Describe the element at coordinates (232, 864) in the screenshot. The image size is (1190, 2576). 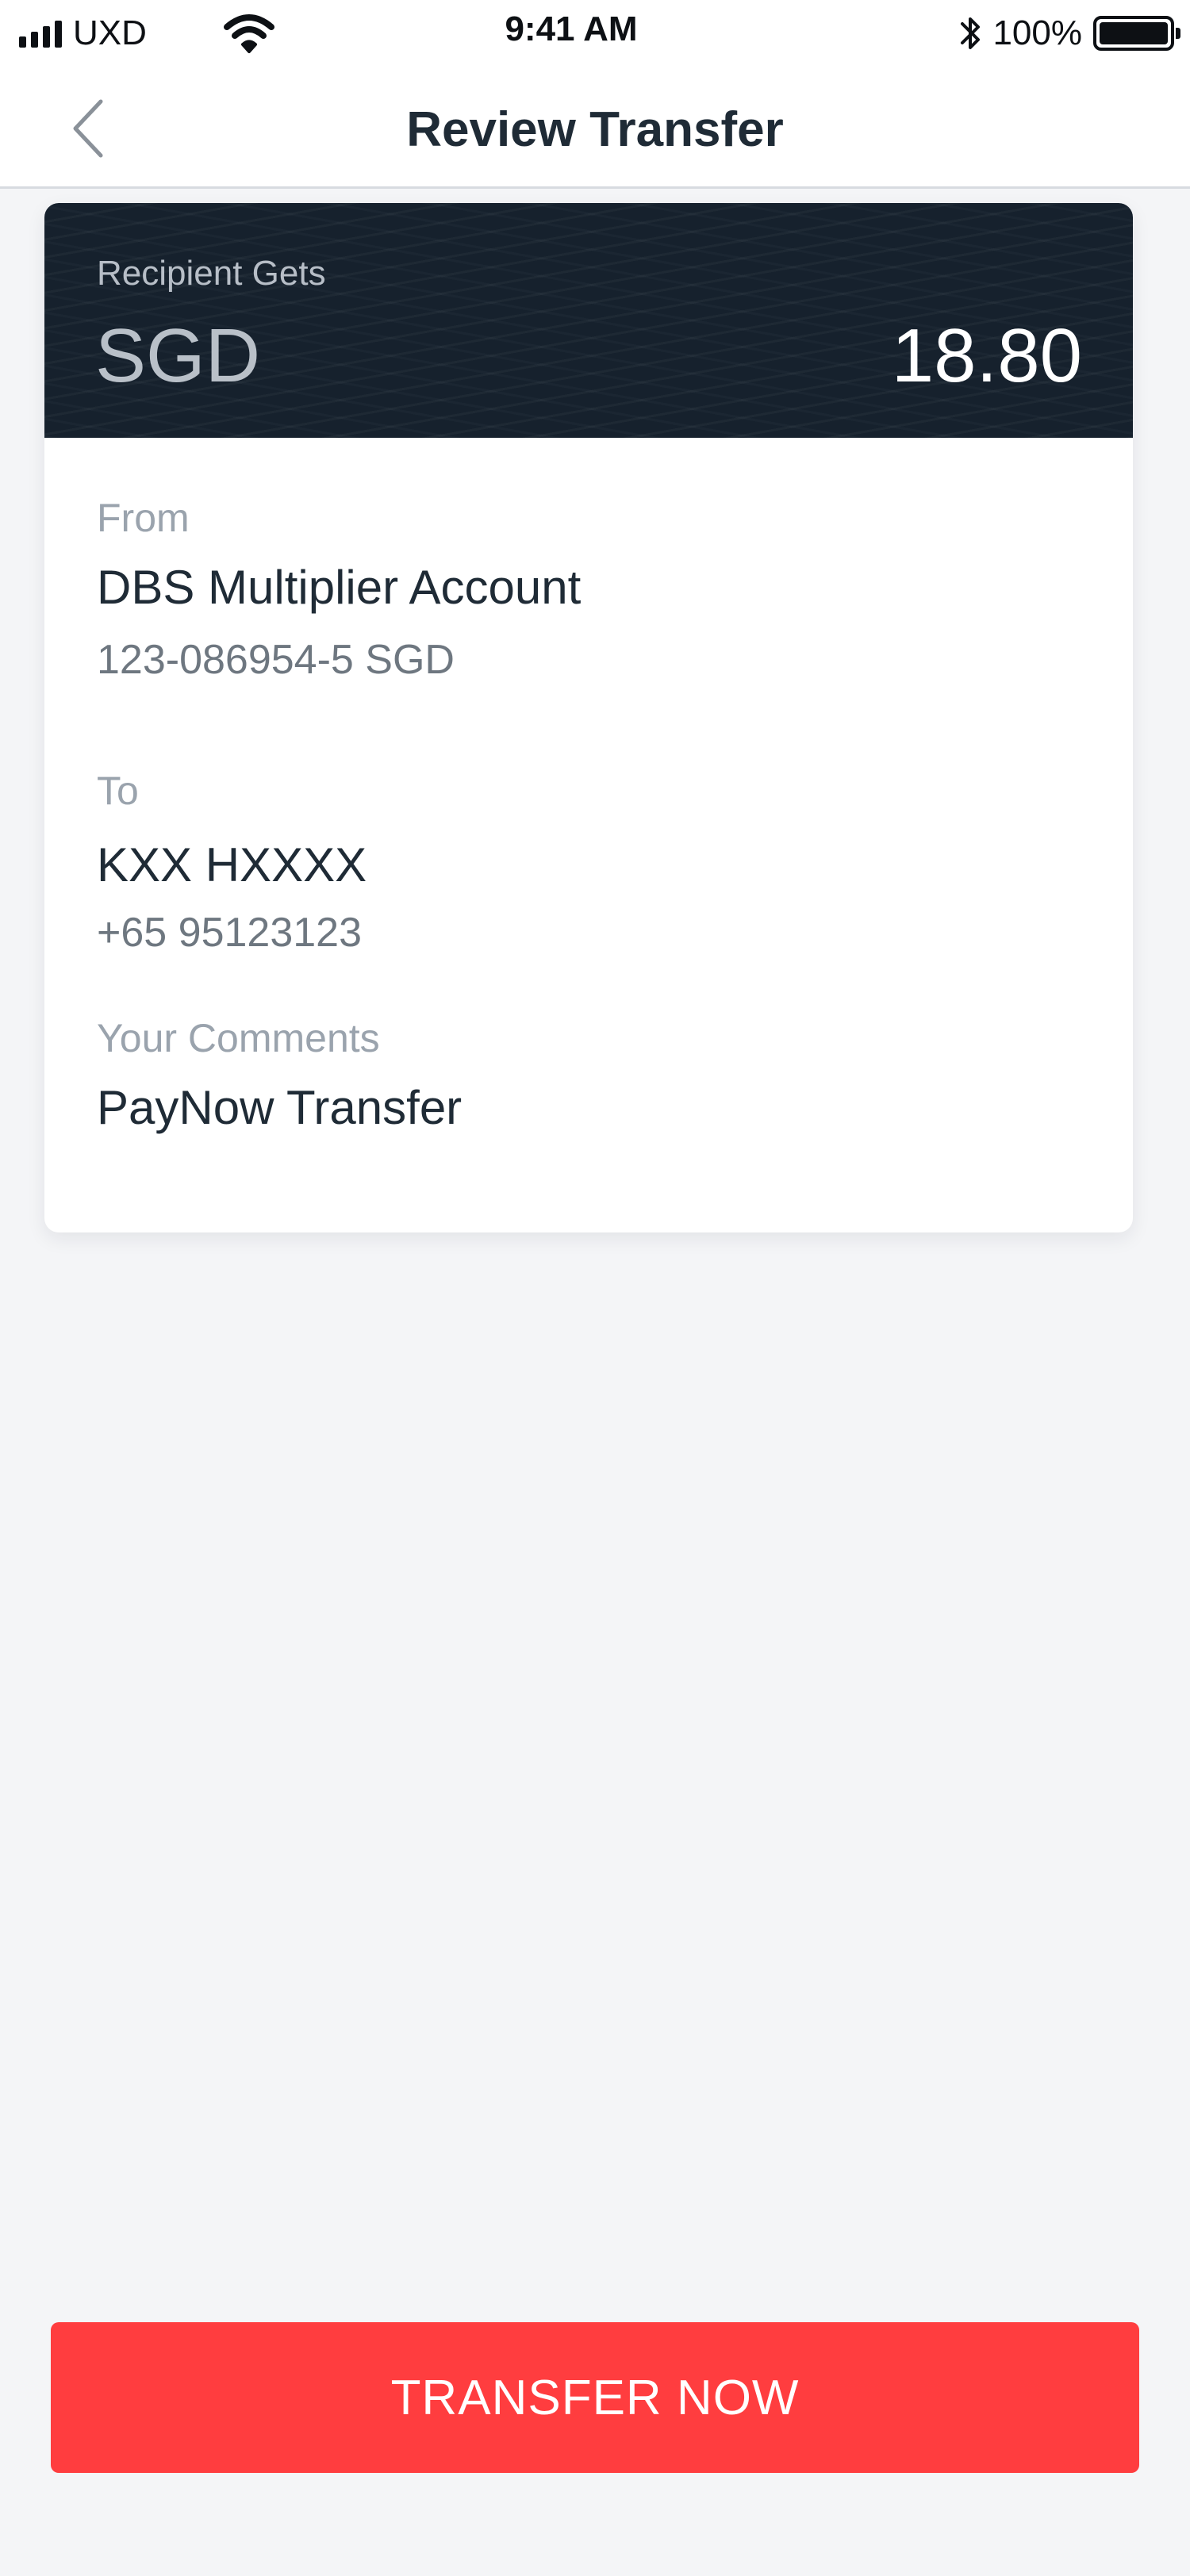
I see `to-recipient-name: KXX HXXXX` at that location.